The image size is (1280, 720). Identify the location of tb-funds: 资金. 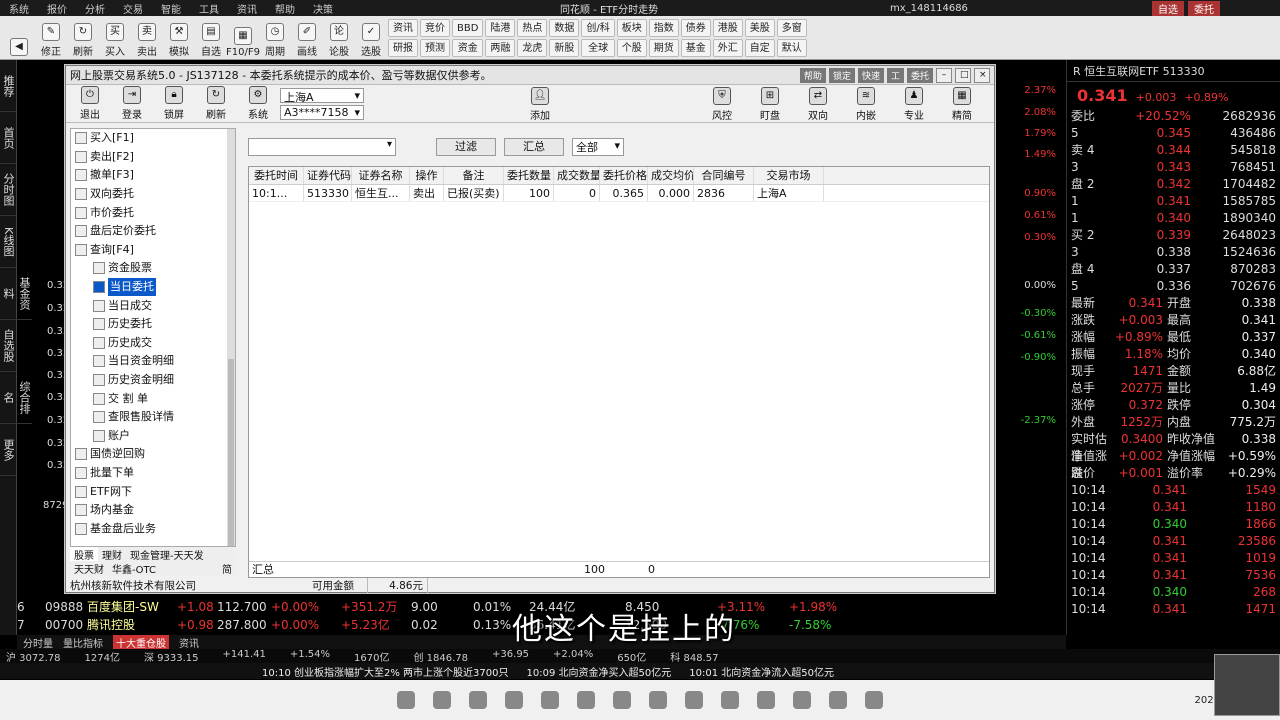
(468, 47).